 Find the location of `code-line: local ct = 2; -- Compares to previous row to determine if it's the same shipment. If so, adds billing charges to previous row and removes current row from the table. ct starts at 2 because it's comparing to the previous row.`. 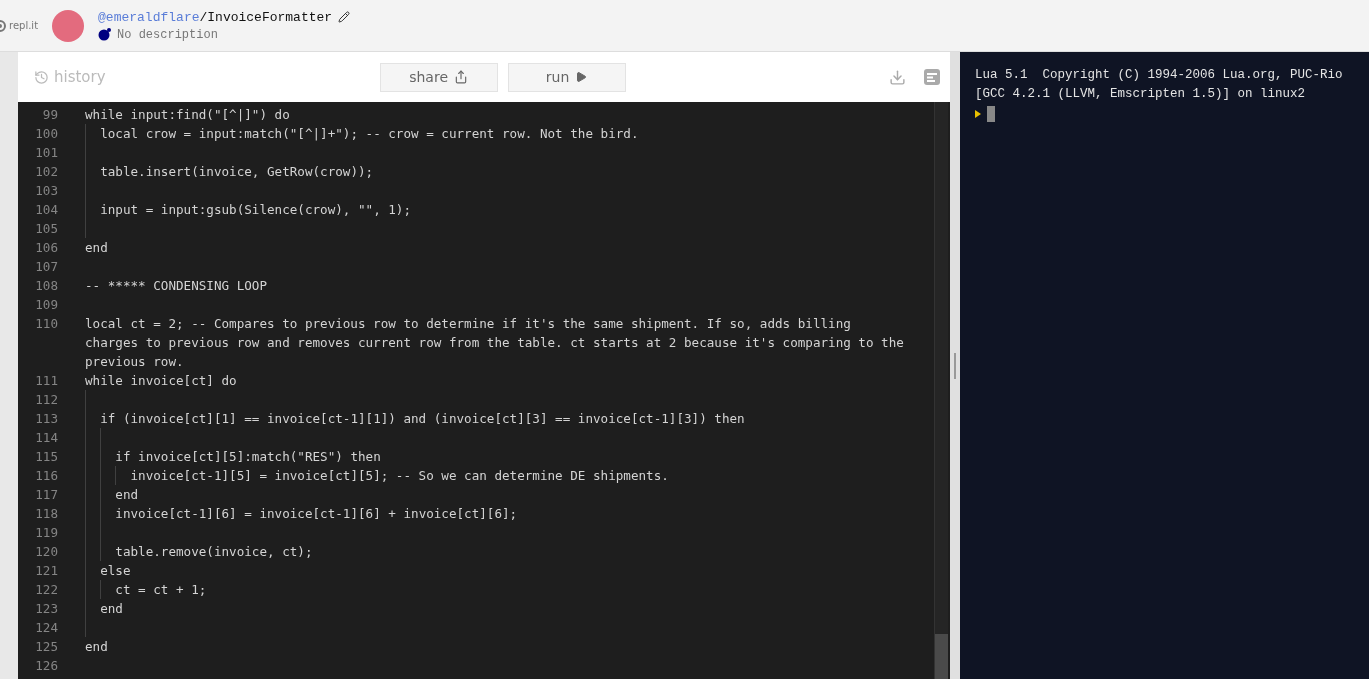

code-line: local ct = 2; -- Compares to previous row to determine if it's the same shipment. If so, adds billing charges to previous row and removes current row from the table. ct starts at 2 because it's comparing to the previous row. is located at coordinates (495, 343).